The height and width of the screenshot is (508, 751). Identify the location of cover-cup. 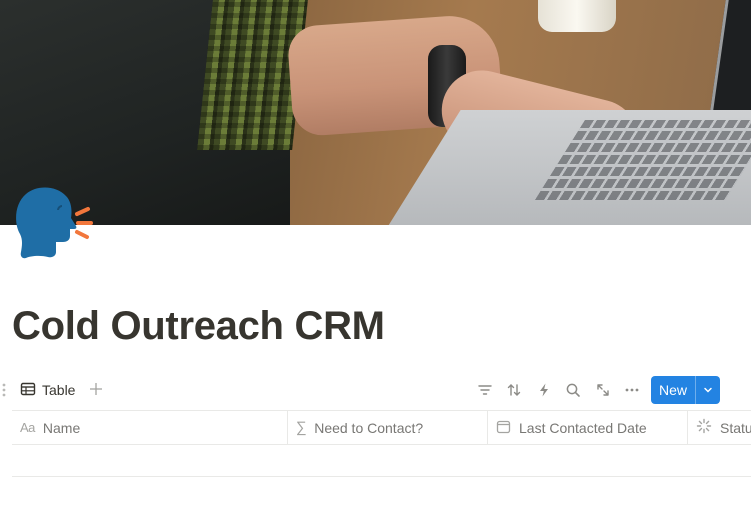
(577, 16).